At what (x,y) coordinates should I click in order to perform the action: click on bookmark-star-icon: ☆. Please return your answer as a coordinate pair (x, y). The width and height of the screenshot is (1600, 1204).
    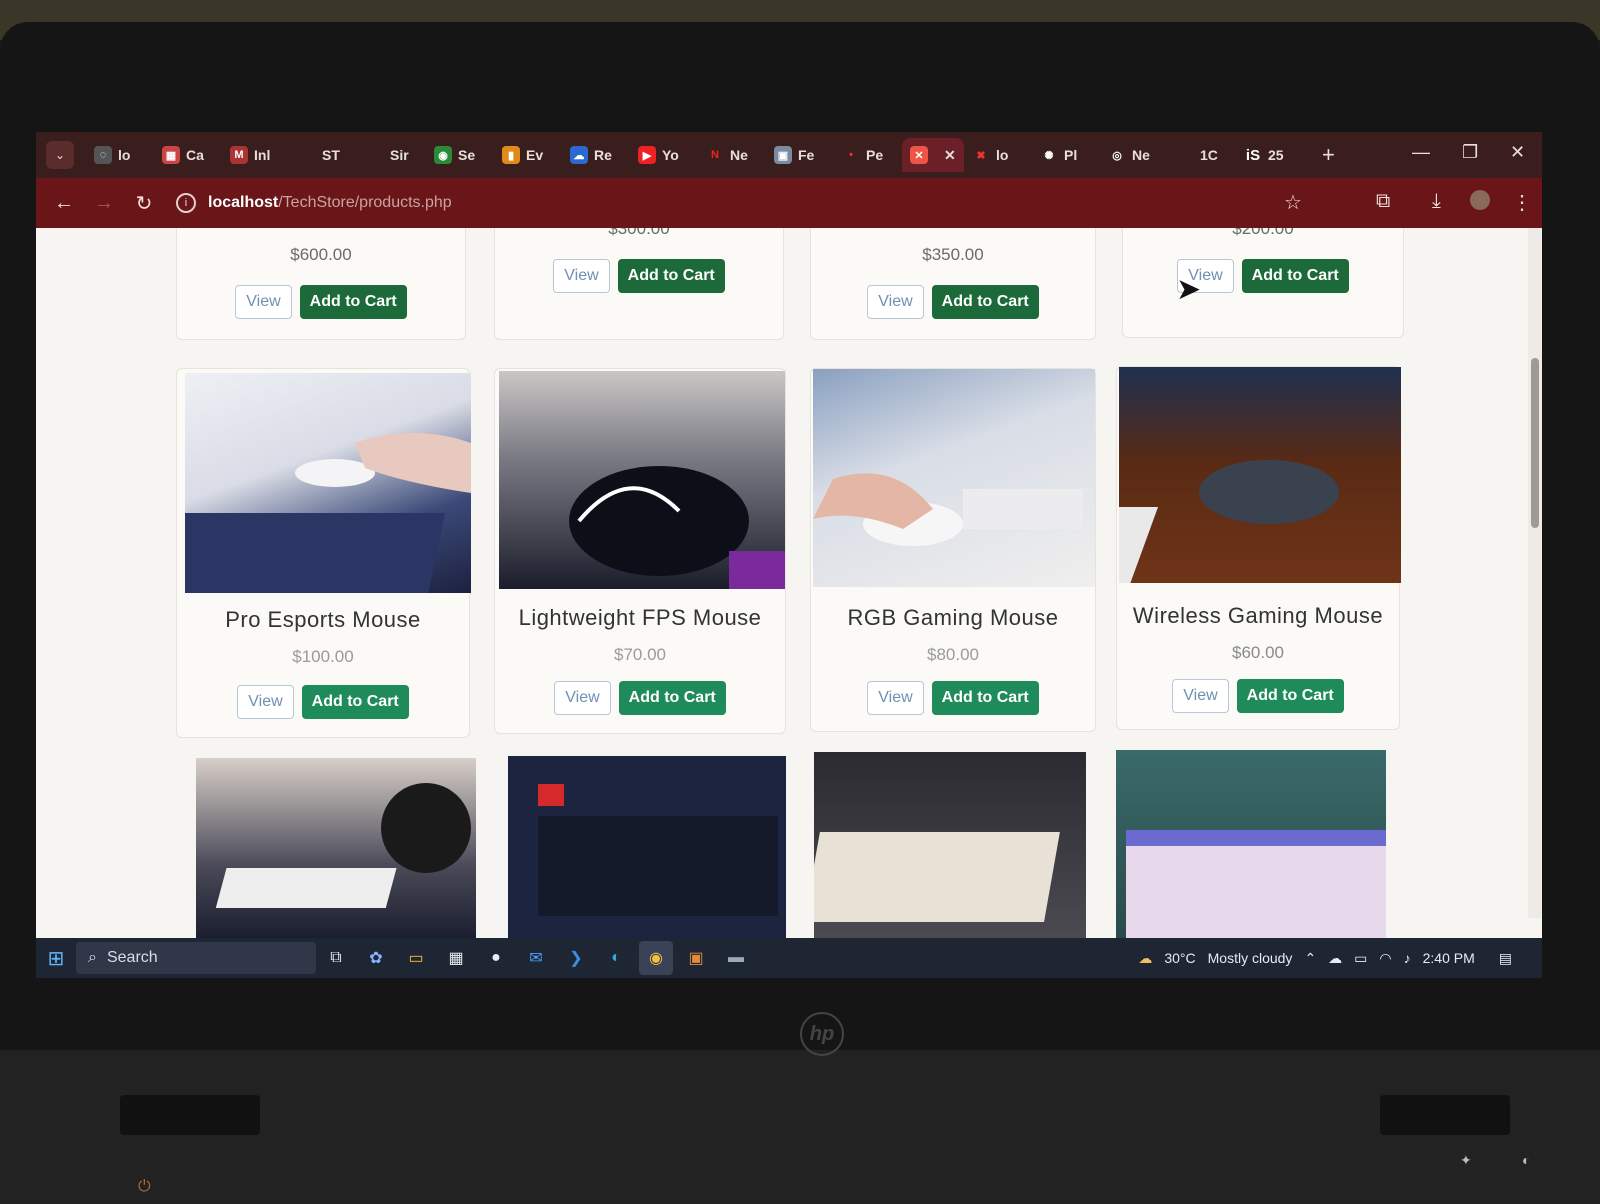
    Looking at the image, I should click on (1293, 202).